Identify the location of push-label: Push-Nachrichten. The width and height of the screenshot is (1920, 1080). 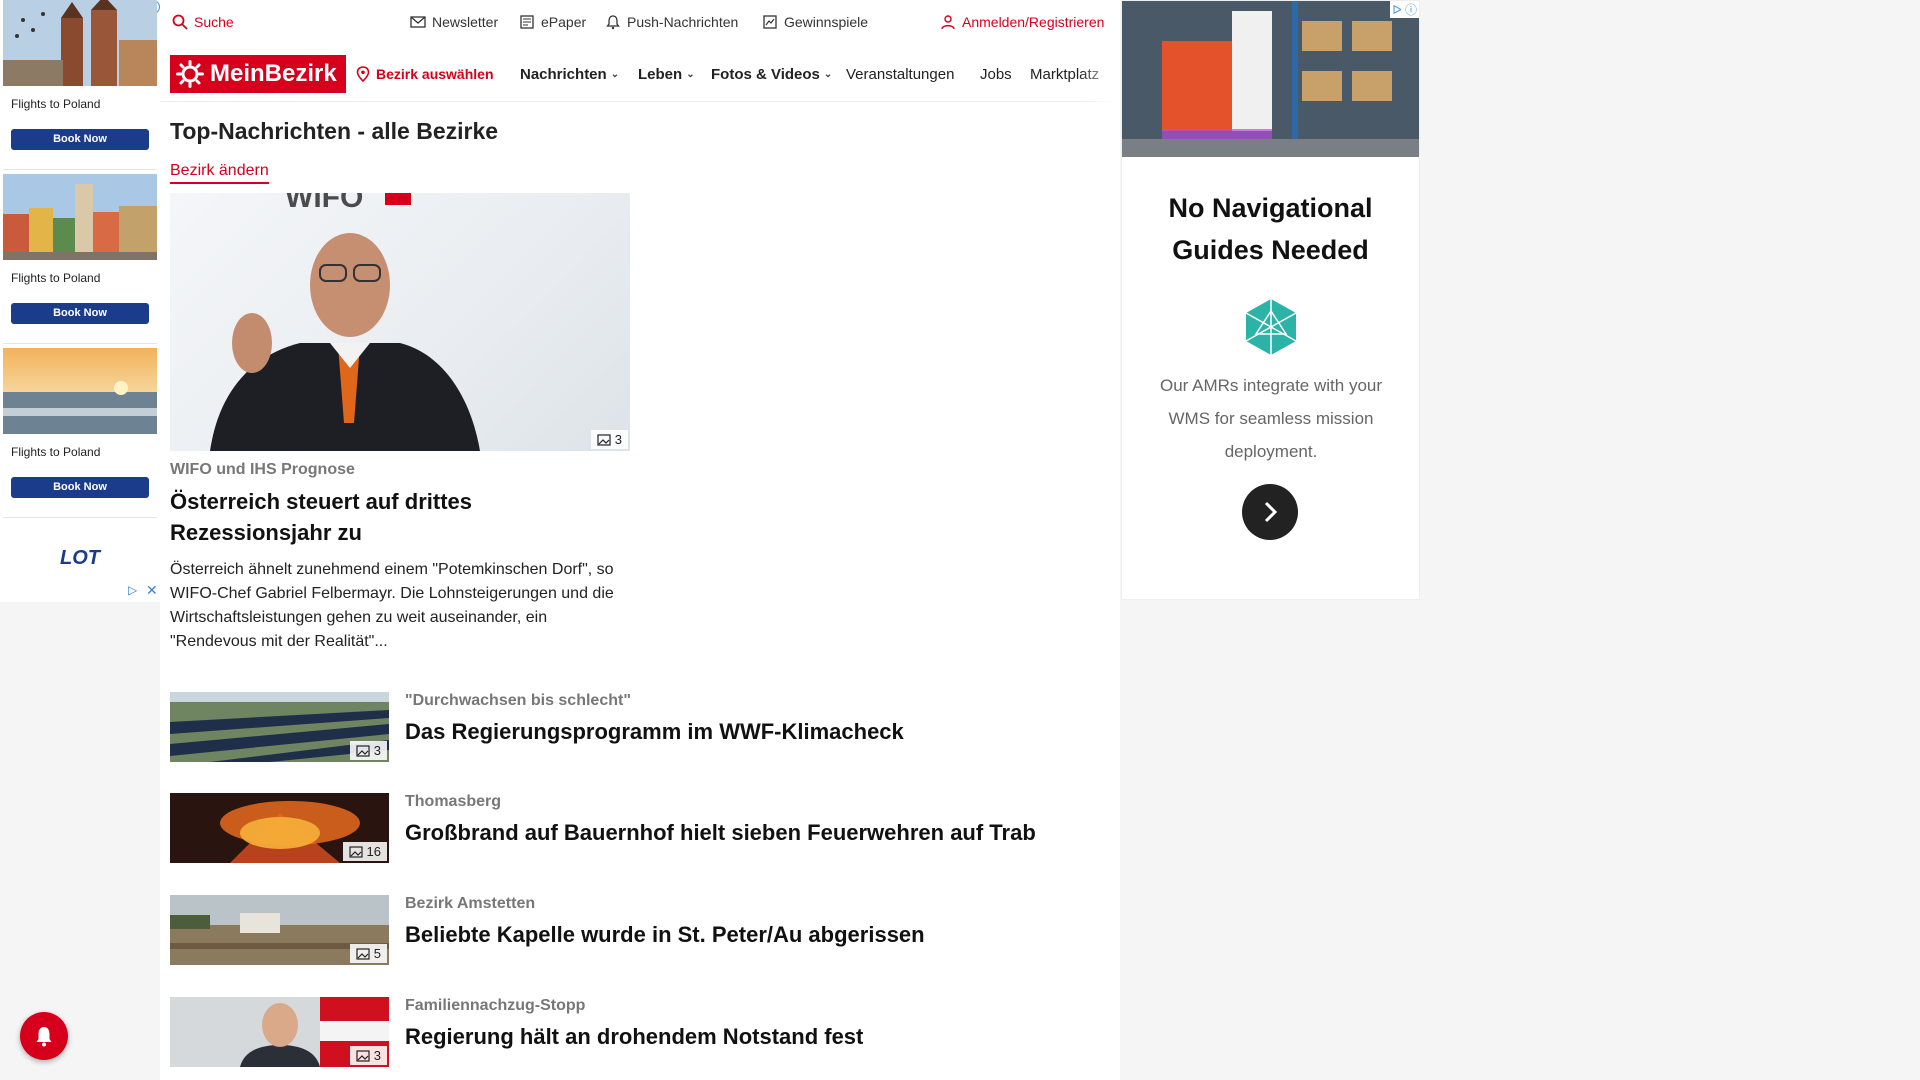
(683, 22).